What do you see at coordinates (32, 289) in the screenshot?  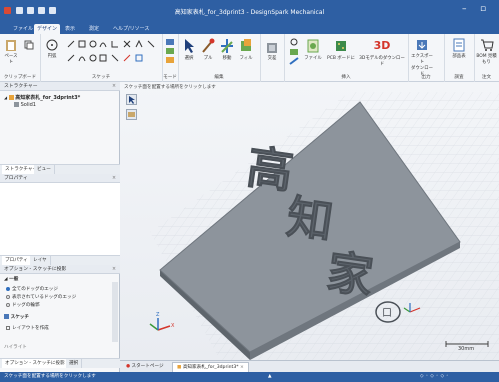 I see `radio-all-edges: 全てのドッグのエッジ` at bounding box center [32, 289].